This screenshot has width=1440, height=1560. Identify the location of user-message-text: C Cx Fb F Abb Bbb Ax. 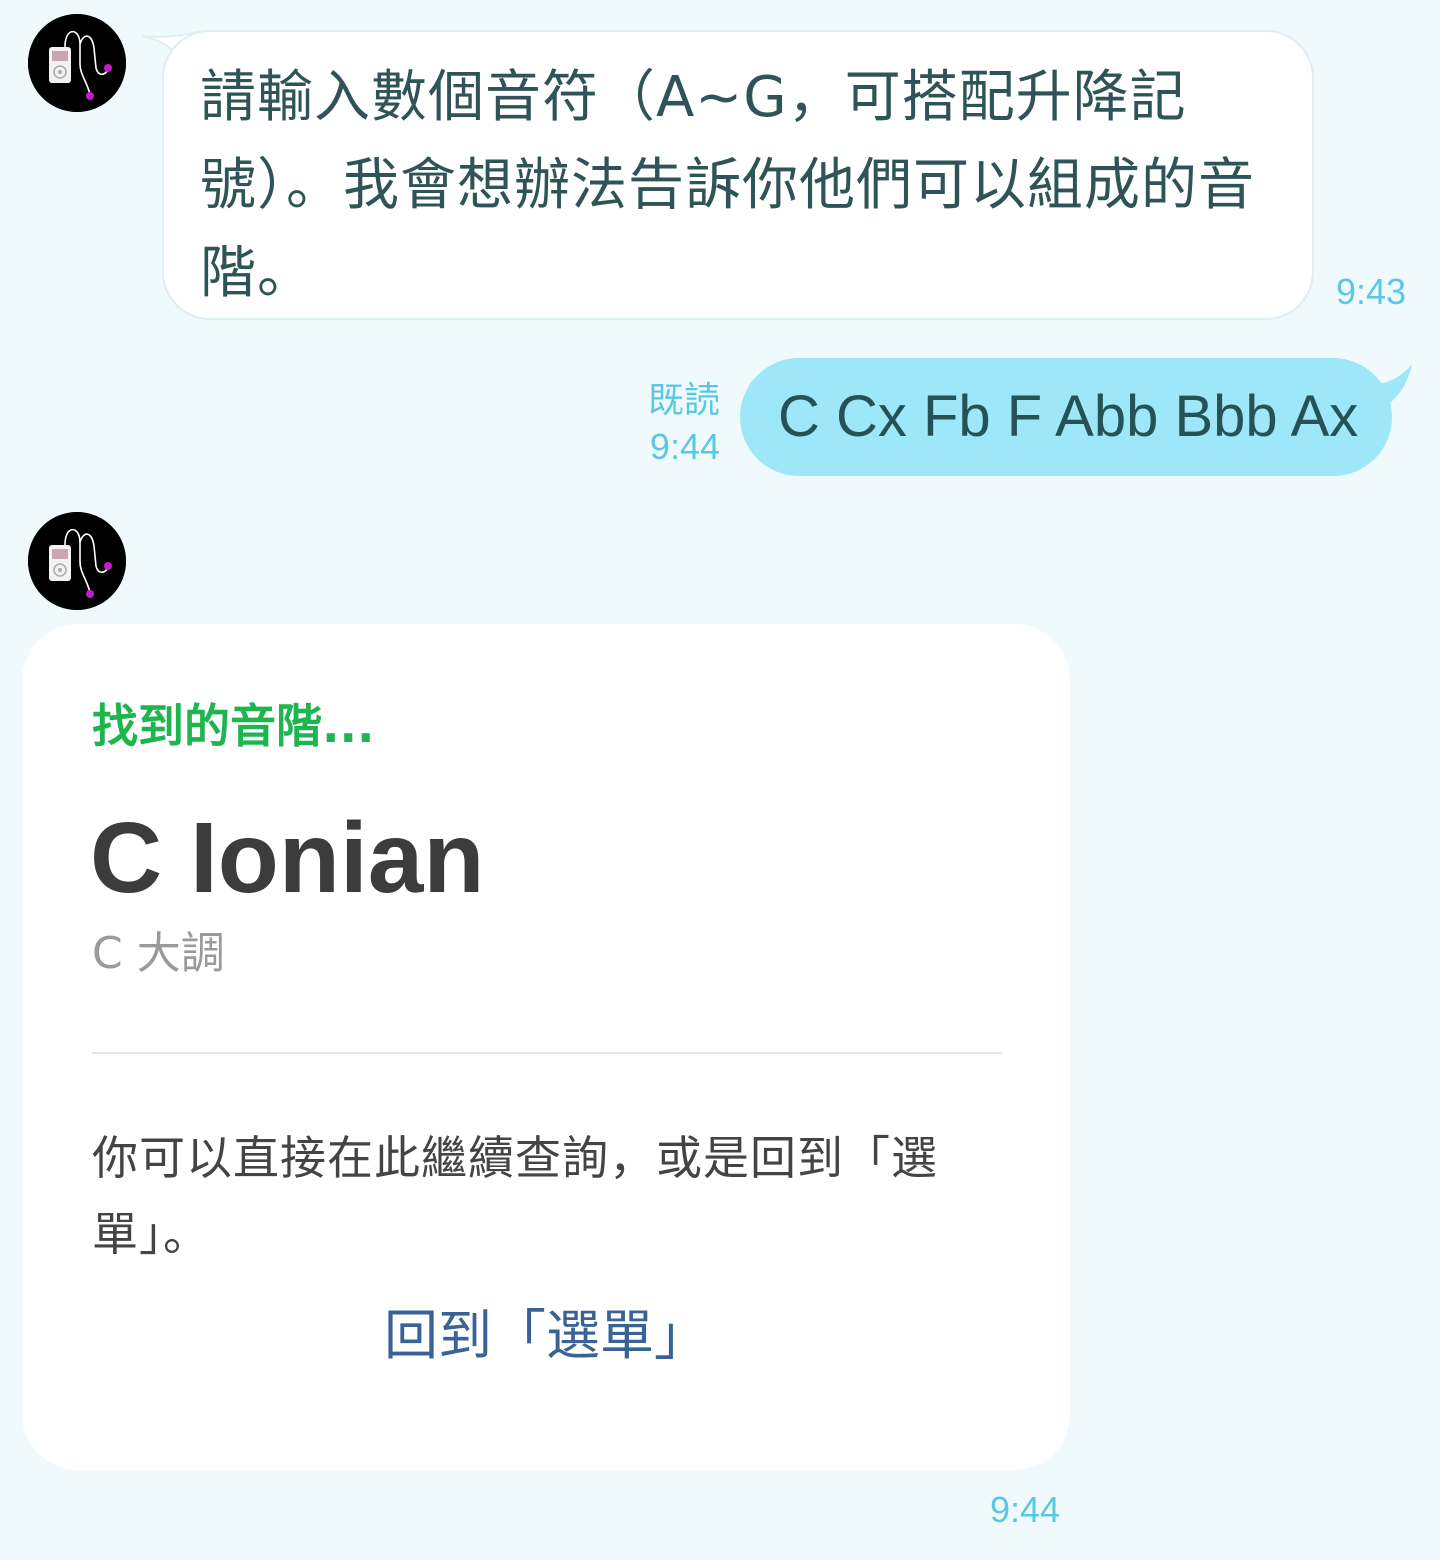
(1068, 416).